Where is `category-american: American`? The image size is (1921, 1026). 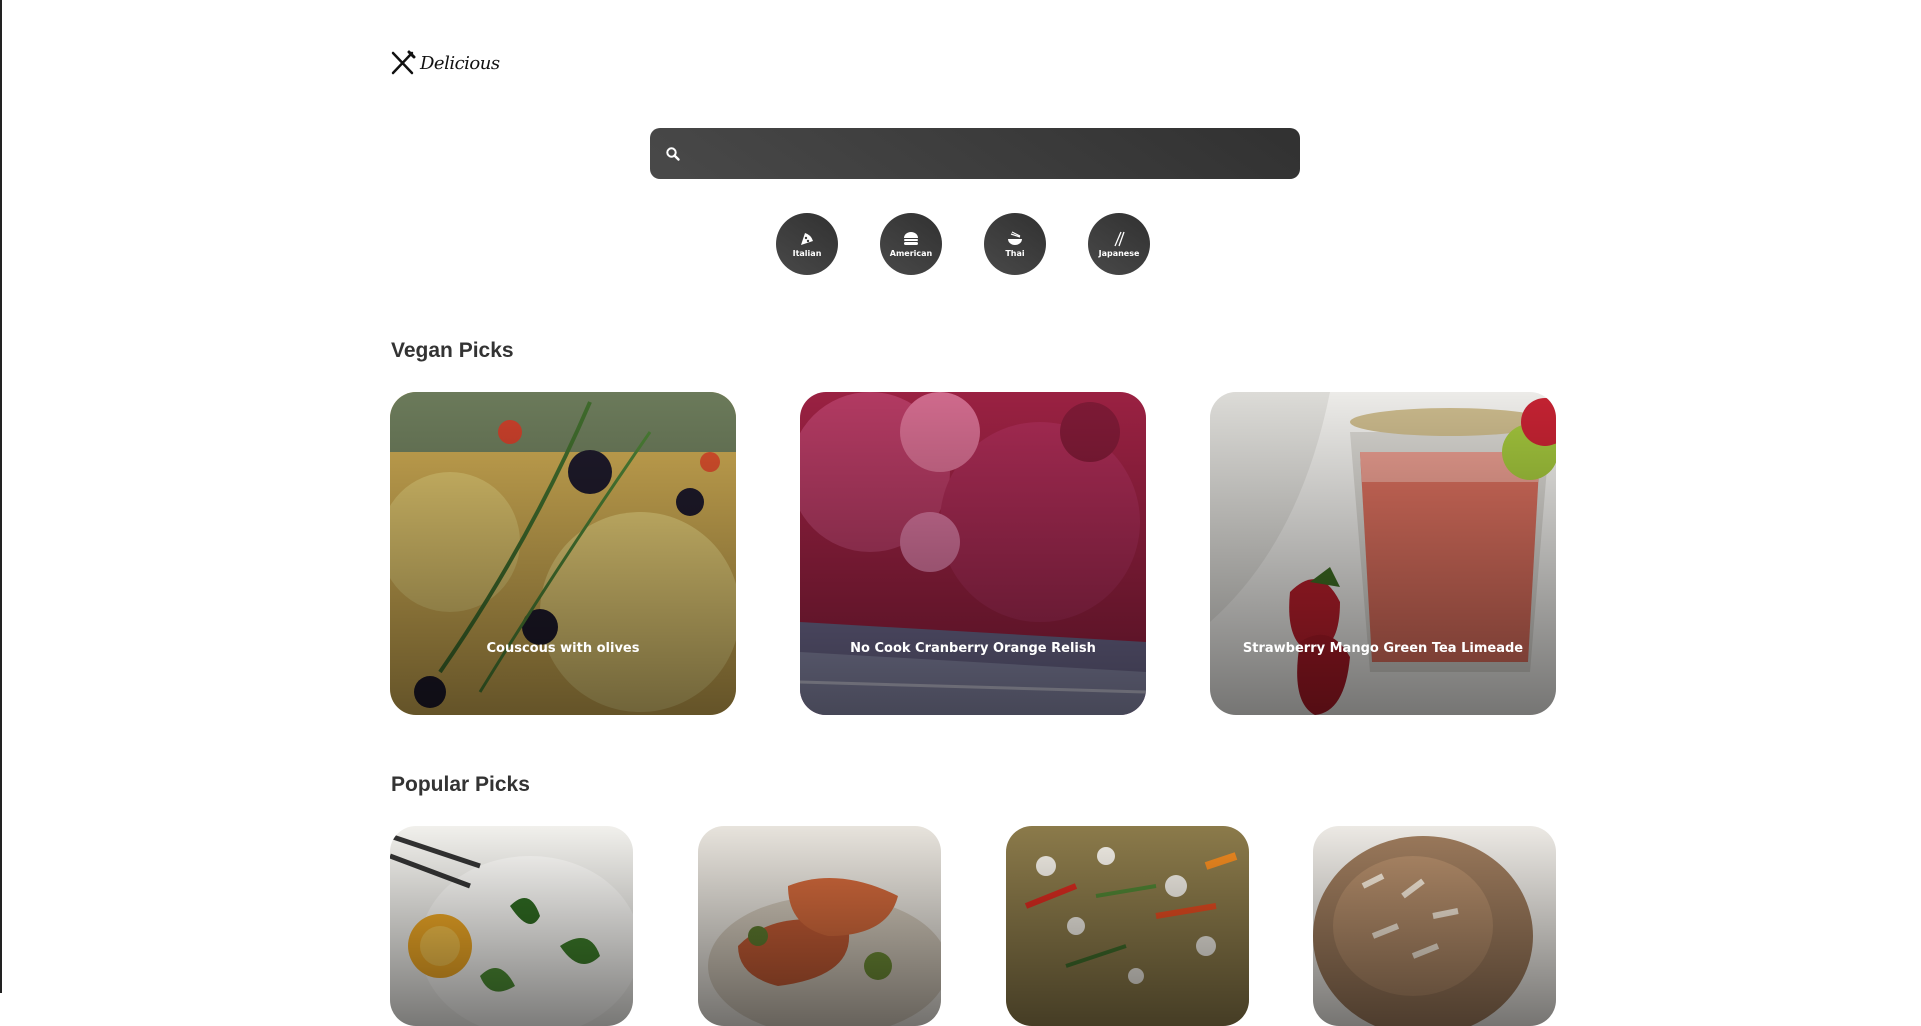 category-american: American is located at coordinates (911, 244).